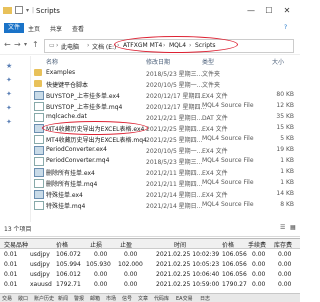 Image resolution: width=320 pixels, height=302 pixels. I want to click on list-item: 特殊挂单.ex4 2021/2/14 星期日... EX4 文件 14 KB, so click(166, 194).